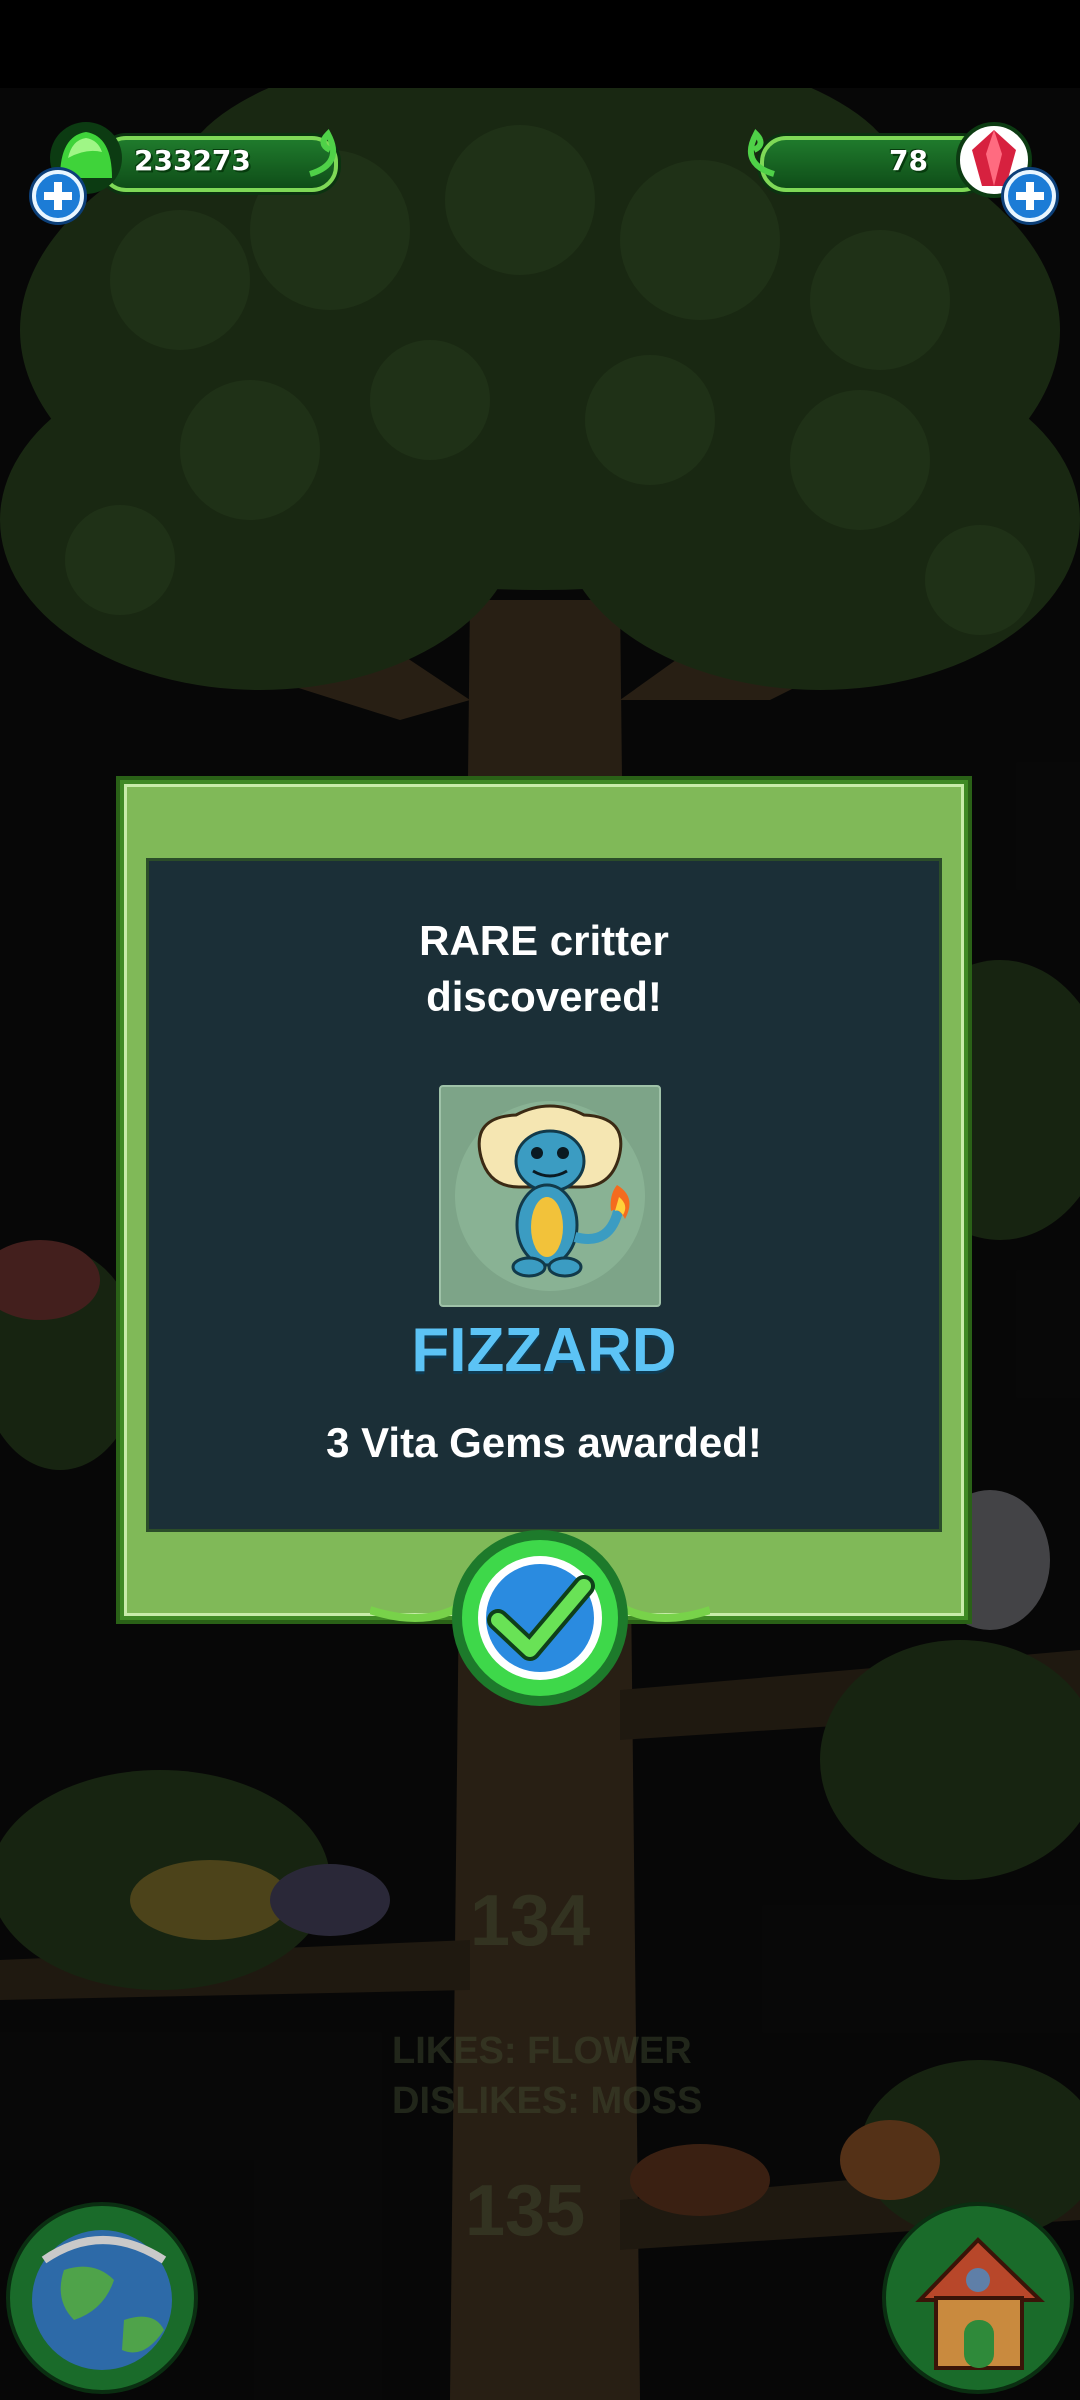 Image resolution: width=1080 pixels, height=2400 pixels. Describe the element at coordinates (544, 968) in the screenshot. I see `dialog-title: RARE critter discovered!` at that location.